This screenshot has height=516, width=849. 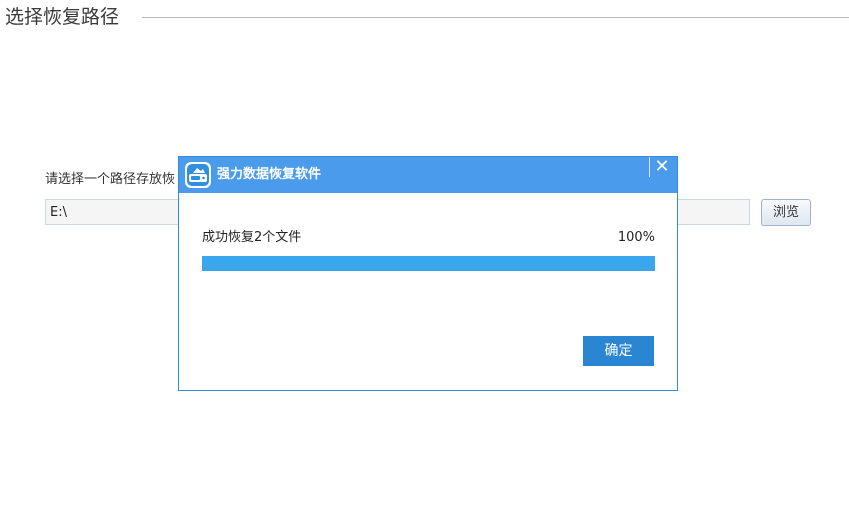 What do you see at coordinates (495, 17) in the screenshot?
I see `section-divider` at bounding box center [495, 17].